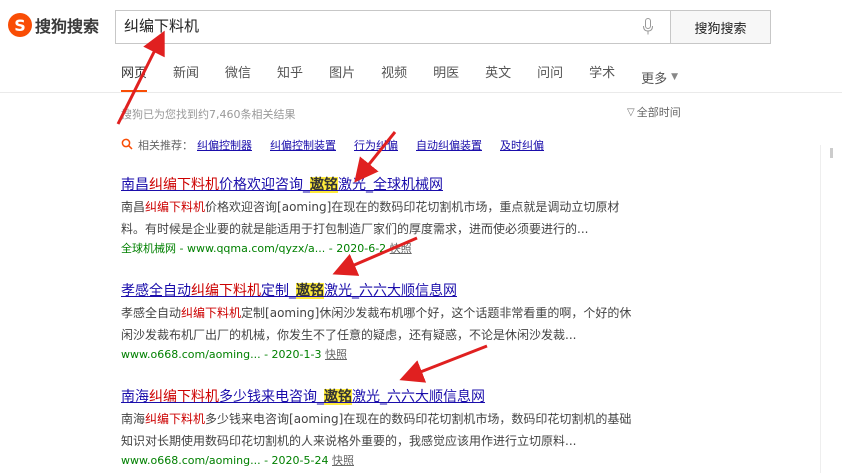  Describe the element at coordinates (208, 114) in the screenshot. I see `result-count: 搜狗已为您找到约7,460条相关结果` at that location.